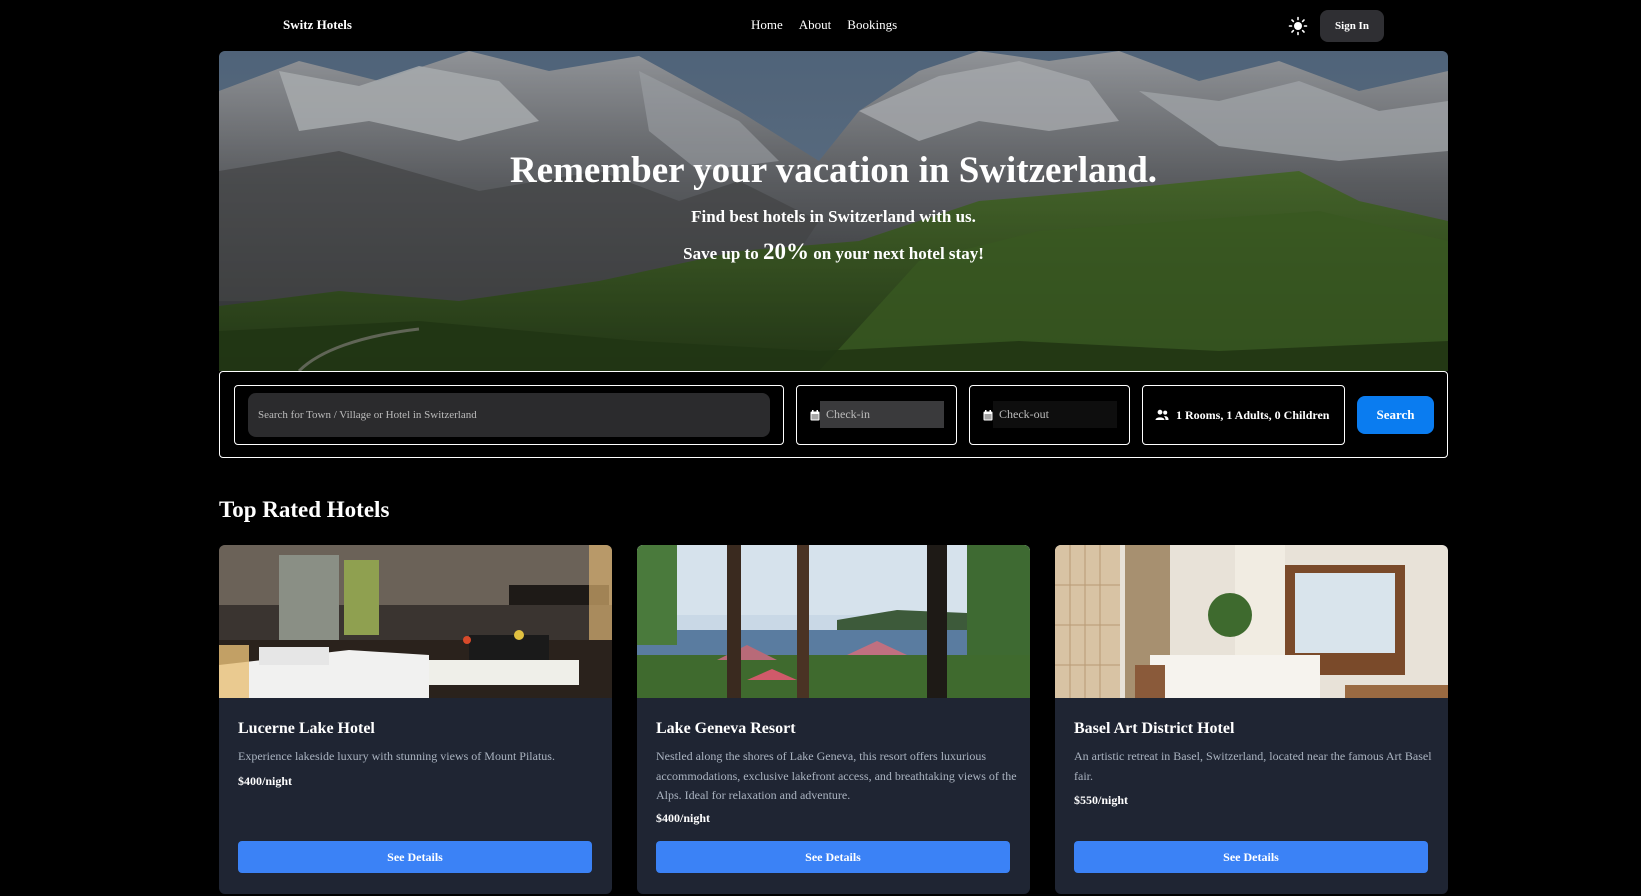 The width and height of the screenshot is (1641, 896). I want to click on nav-home-link: Home, so click(767, 25).